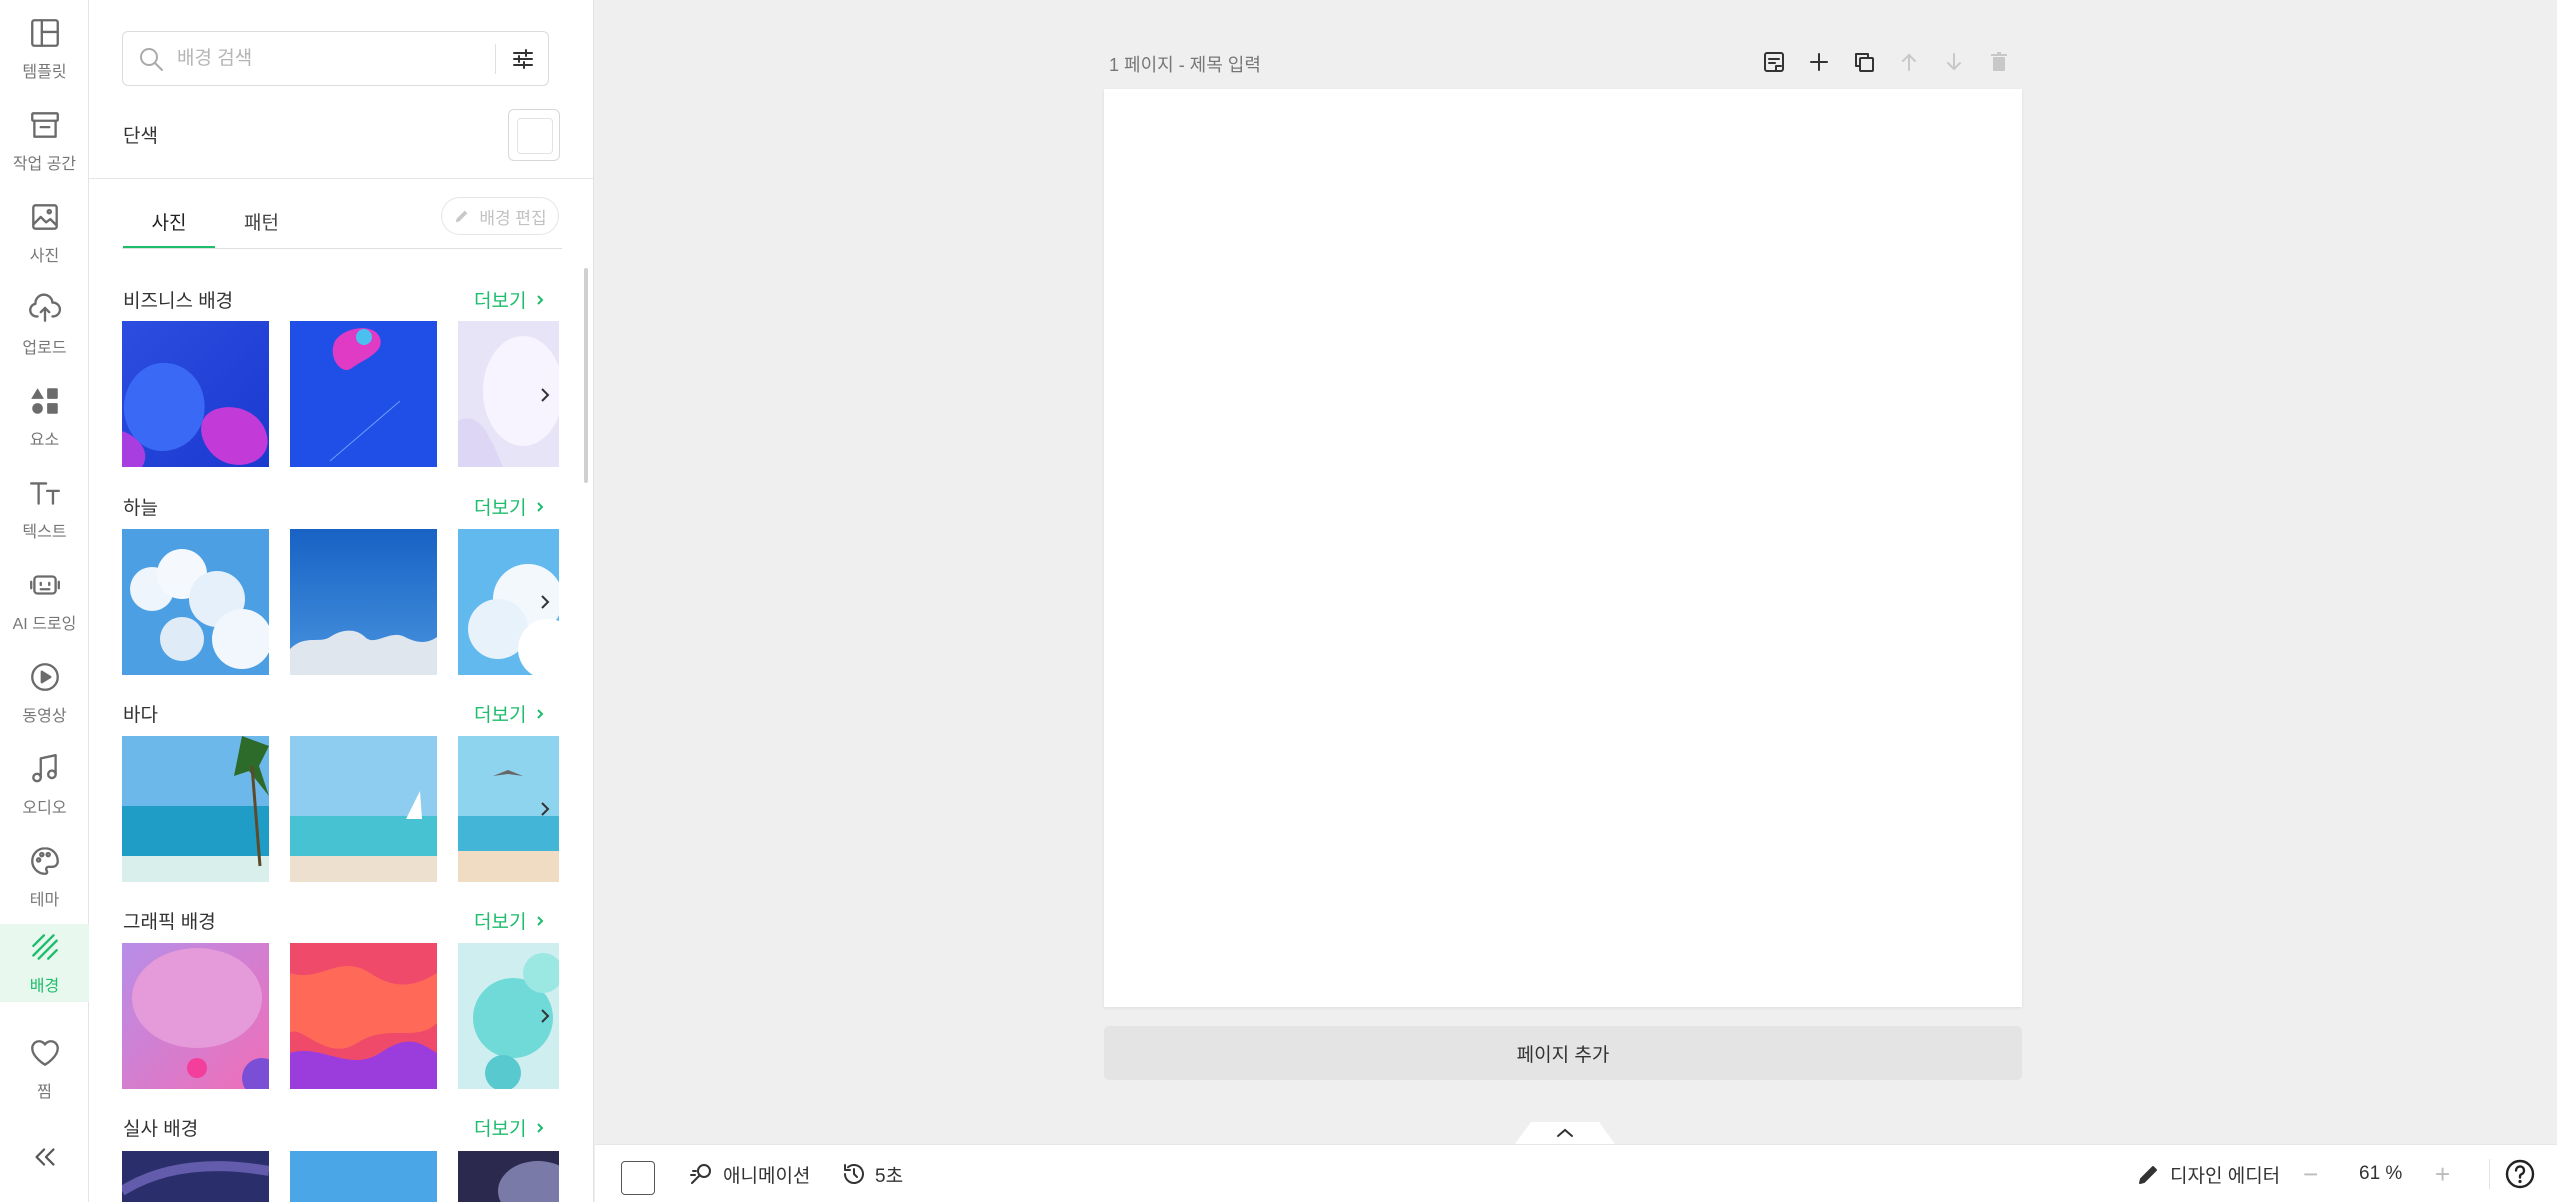 The height and width of the screenshot is (1202, 2557). I want to click on page-toolbar, so click(1886, 62).